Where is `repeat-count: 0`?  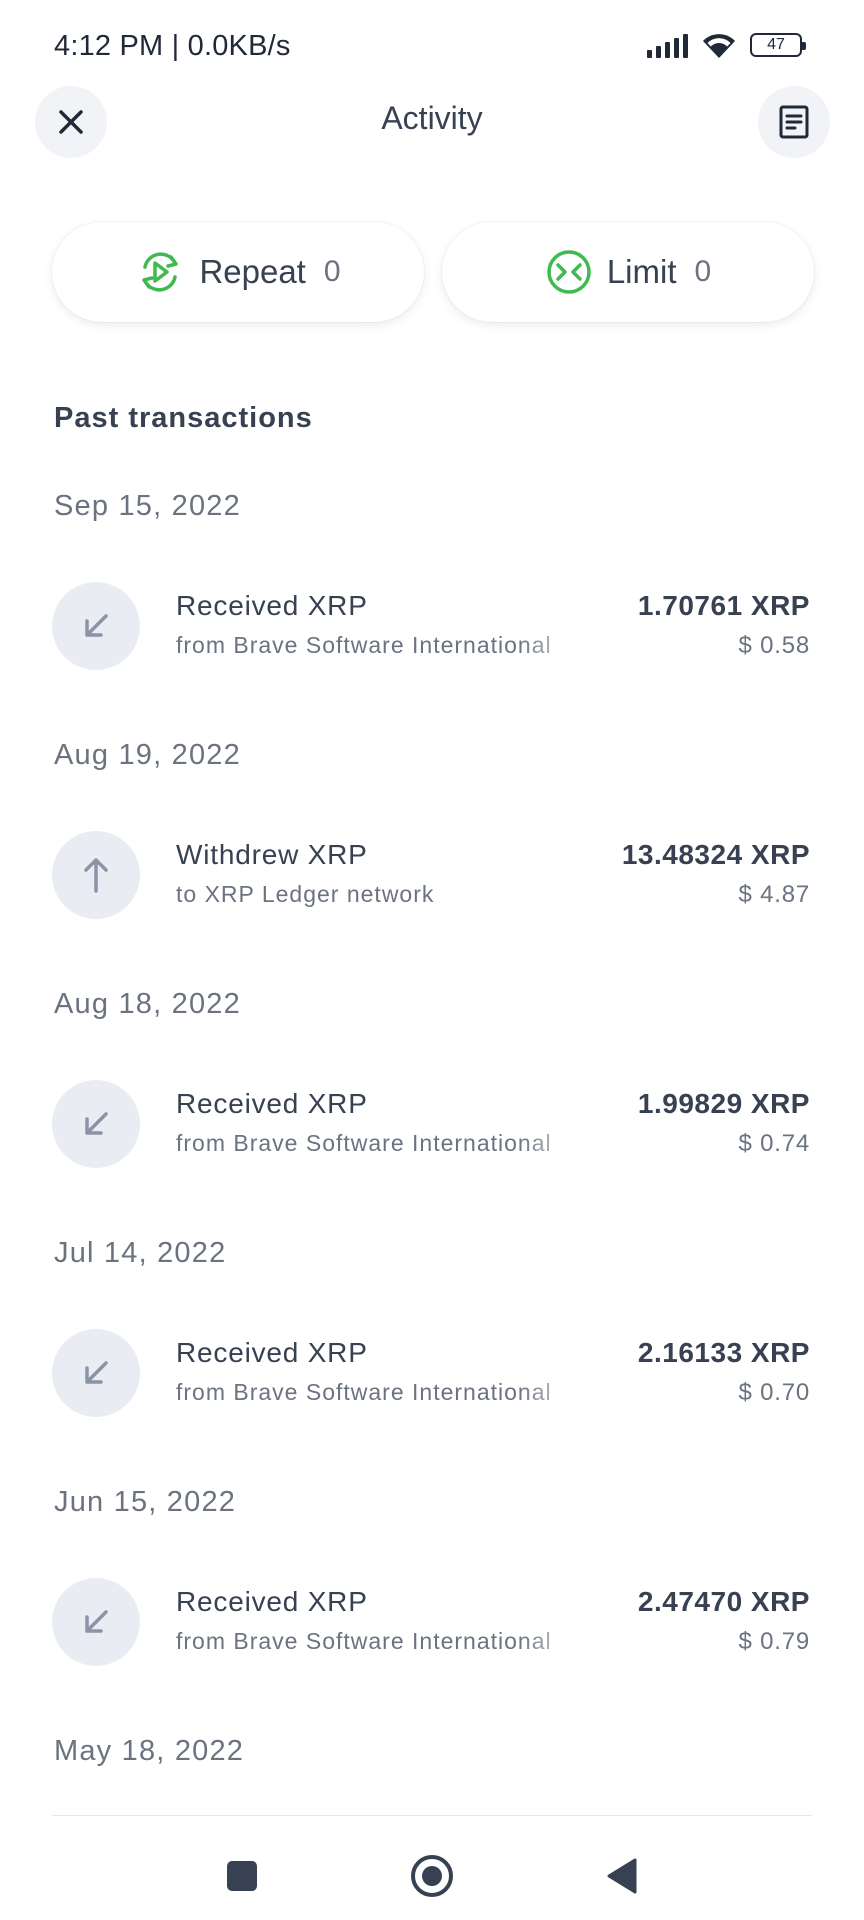
repeat-count: 0 is located at coordinates (332, 271).